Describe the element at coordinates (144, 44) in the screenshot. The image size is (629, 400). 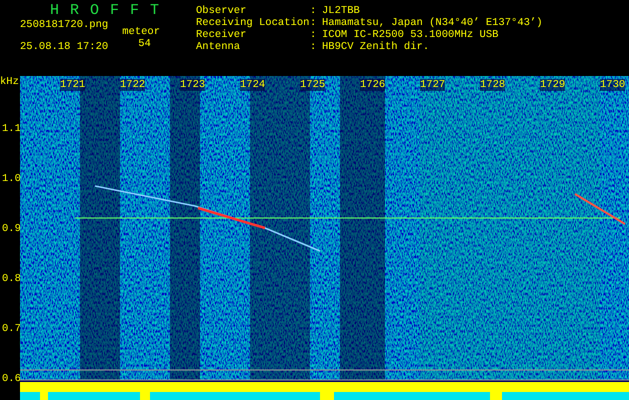
I see `meteor-count: 54` at that location.